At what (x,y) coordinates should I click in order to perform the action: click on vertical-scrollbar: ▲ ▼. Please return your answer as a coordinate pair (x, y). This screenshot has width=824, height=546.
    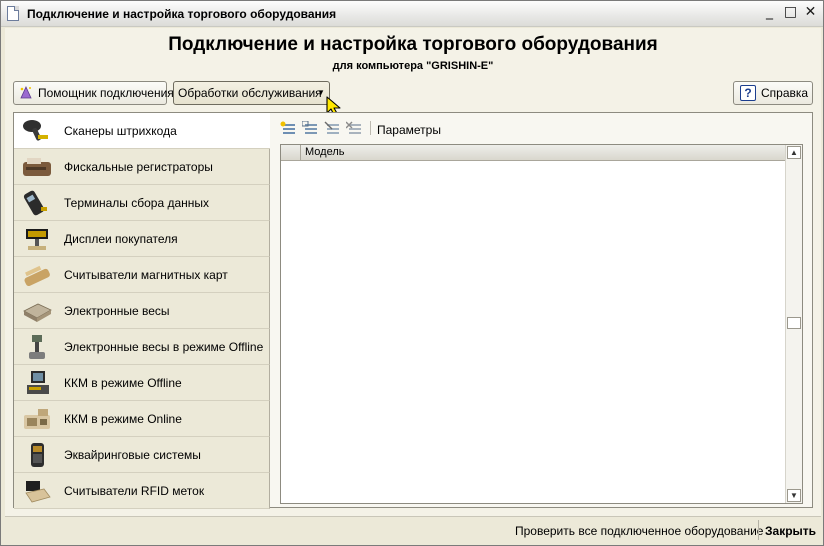
    Looking at the image, I should click on (793, 324).